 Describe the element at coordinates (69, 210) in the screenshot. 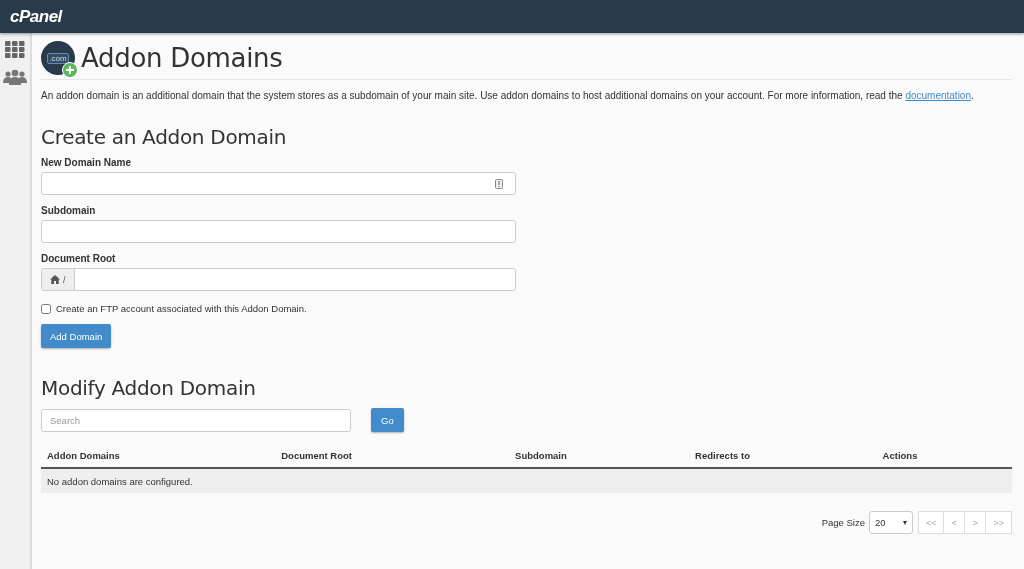

I see `field-label: Subdomain` at that location.